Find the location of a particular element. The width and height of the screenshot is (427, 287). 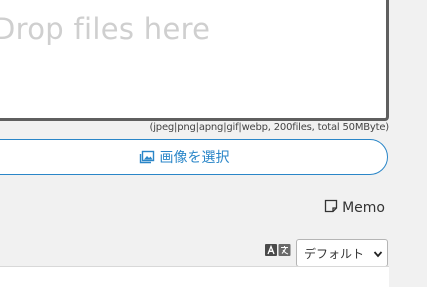

language-select: デフォルト is located at coordinates (342, 253).